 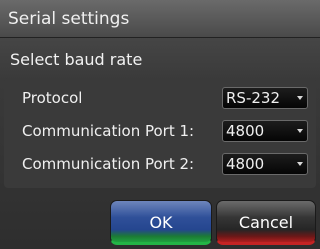 I want to click on protocol-select: RS-232, so click(x=265, y=98).